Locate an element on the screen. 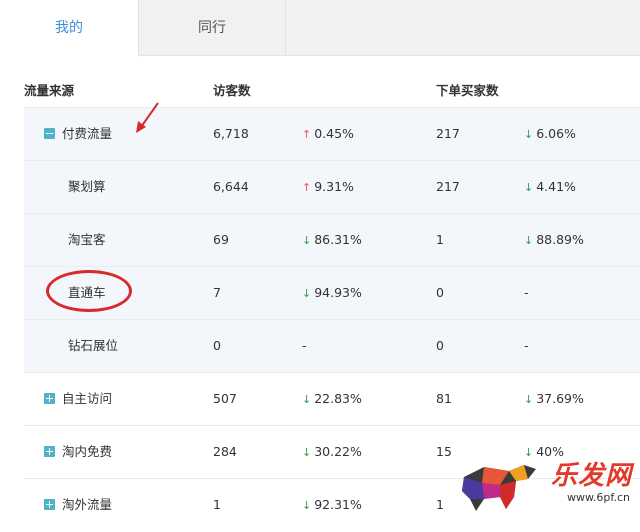 Image resolution: width=640 pixels, height=532 pixels. row-visitors-change: ↓ 22.83% is located at coordinates (332, 399).